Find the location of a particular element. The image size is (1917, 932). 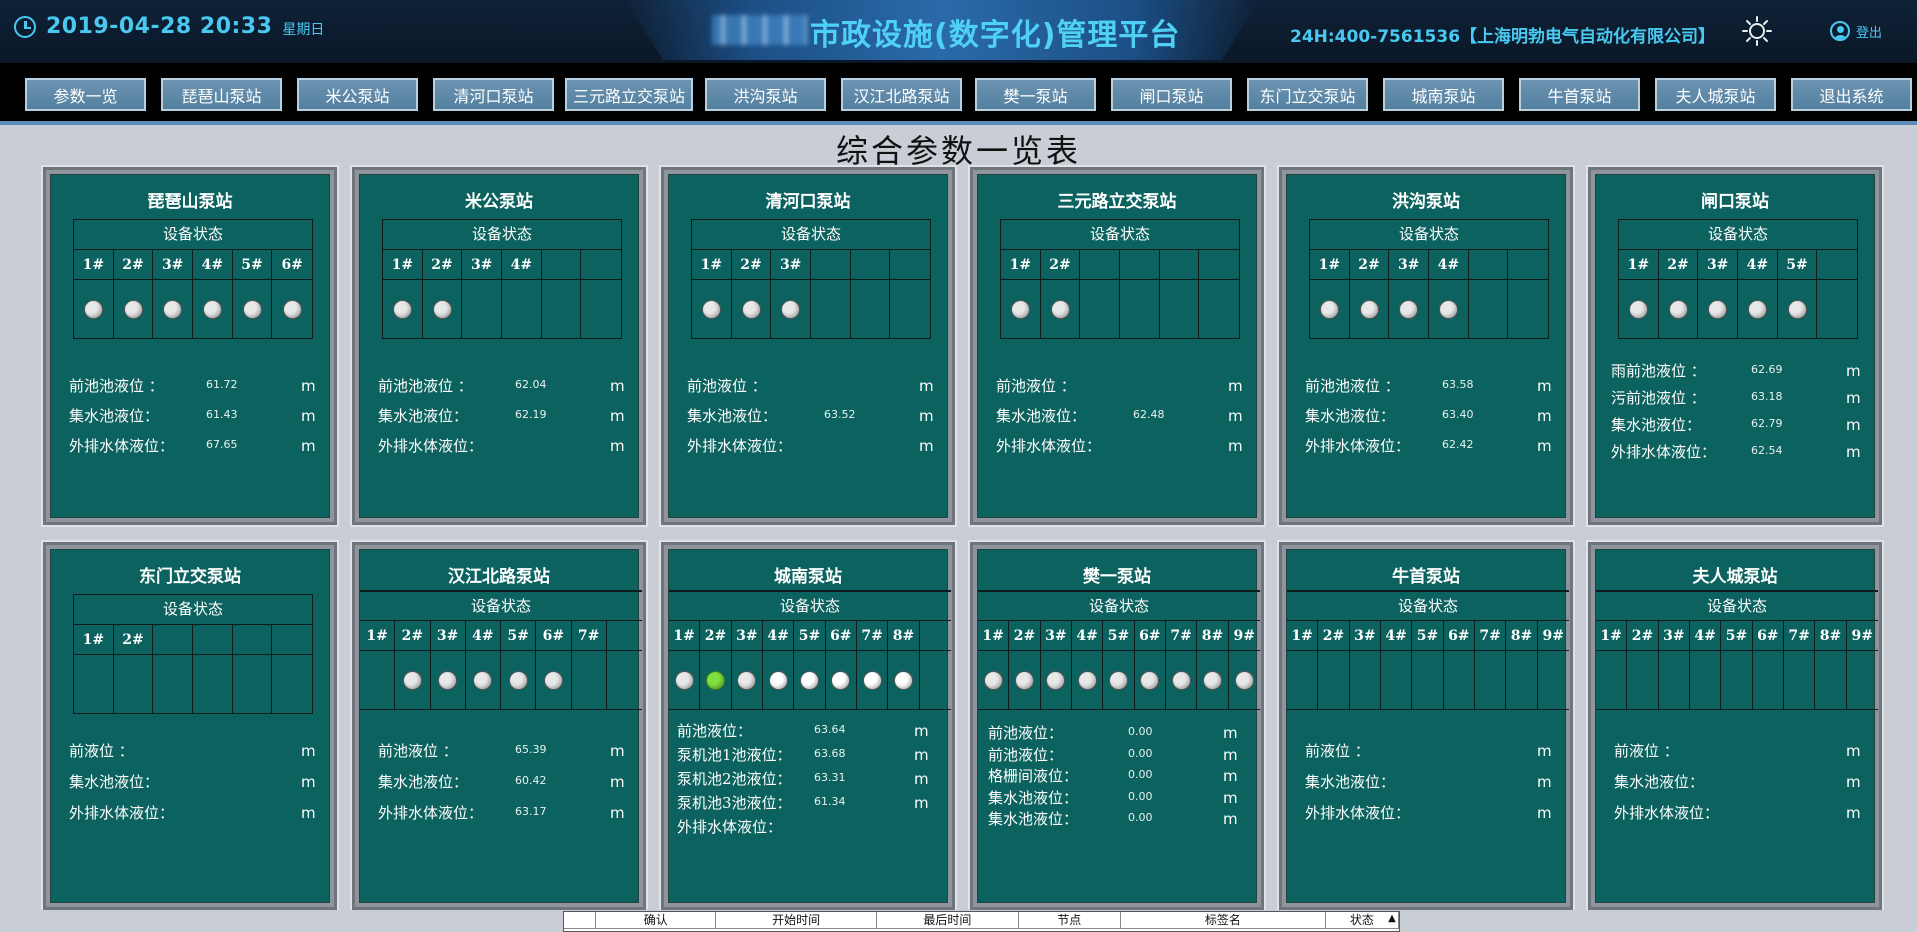

param-label: 集水池液位： is located at coordinates (1350, 782).